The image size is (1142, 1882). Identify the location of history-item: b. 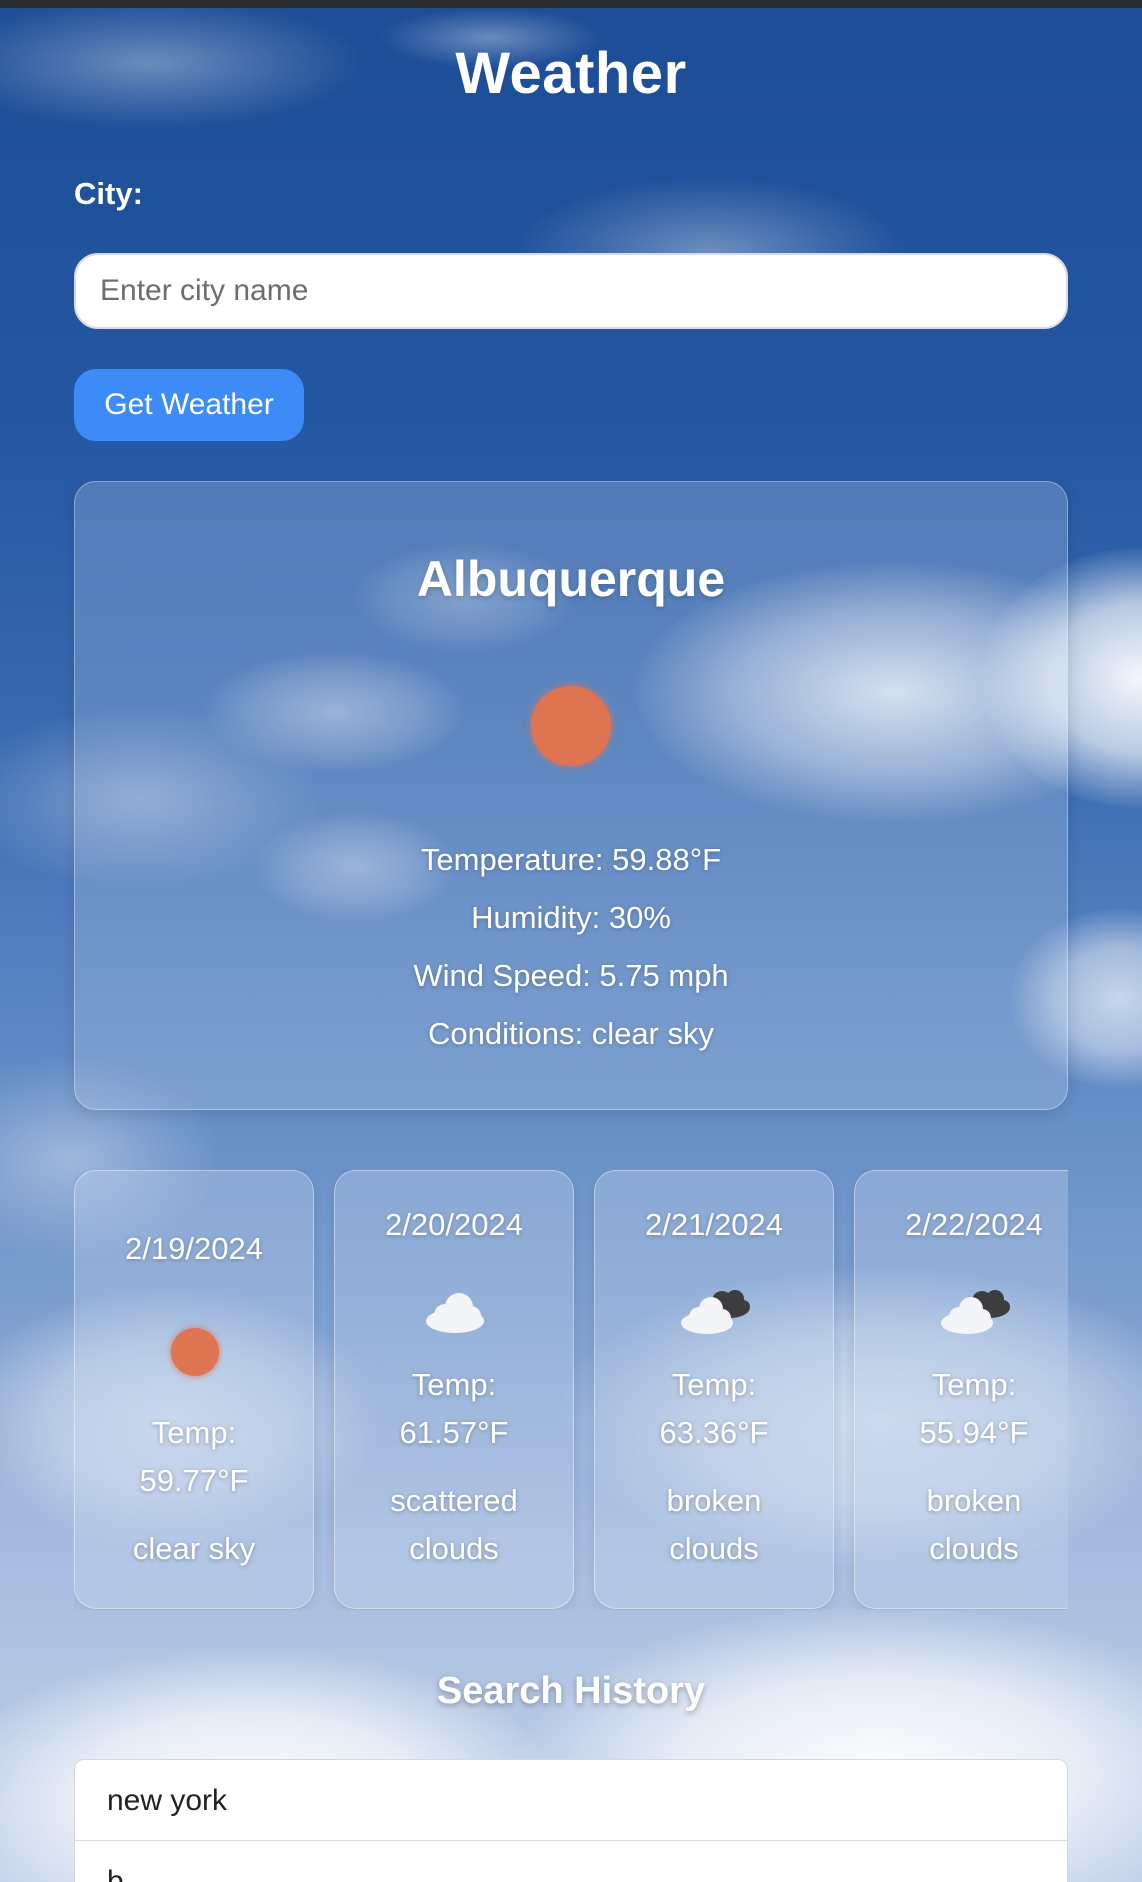
(571, 1861).